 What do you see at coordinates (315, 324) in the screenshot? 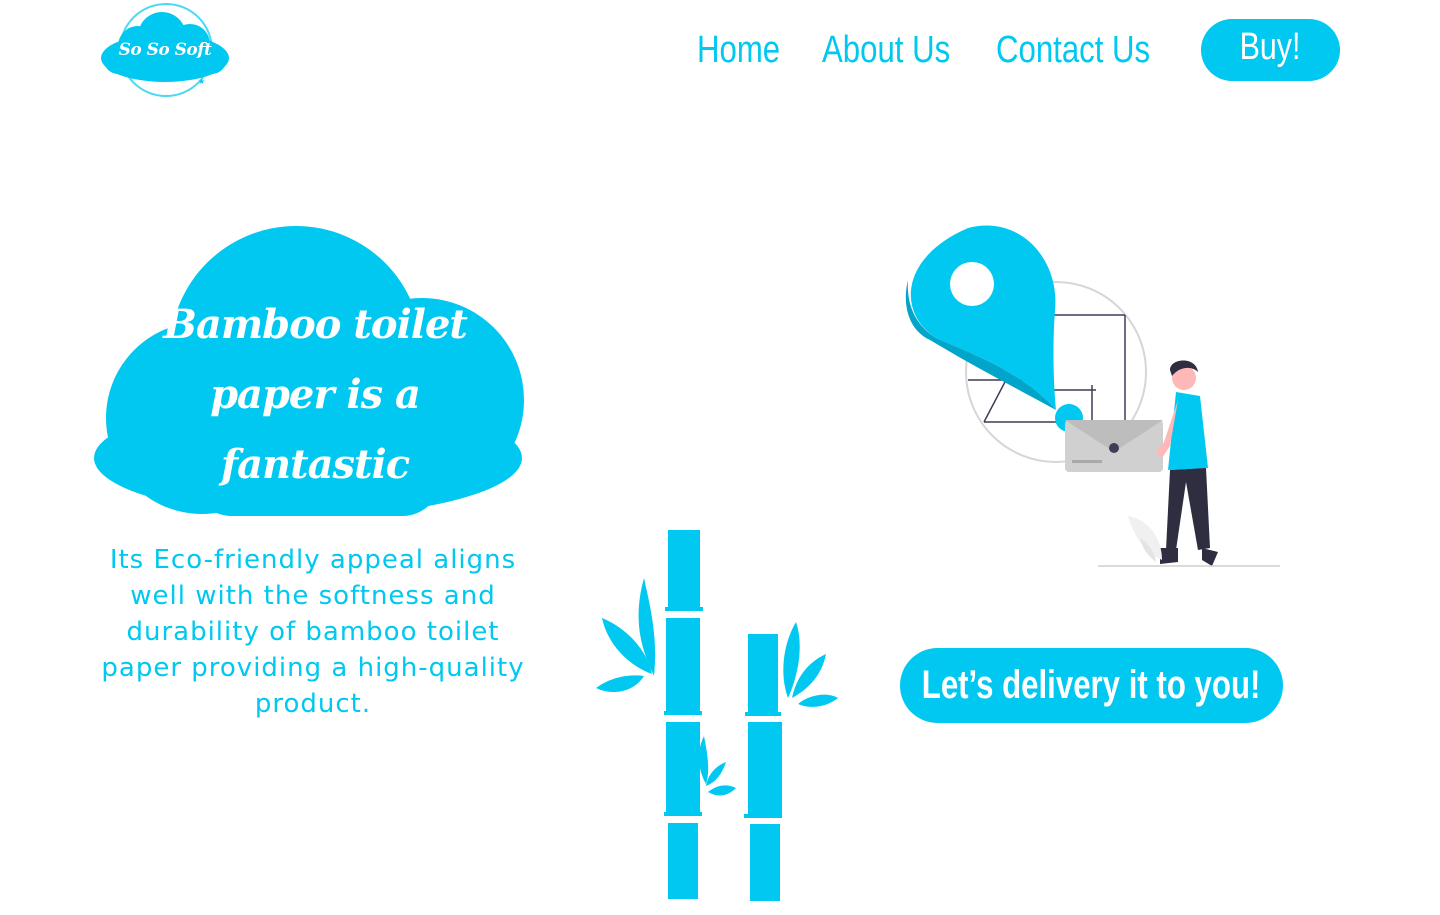
I see `hero-title-line: Bamboo toilet` at bounding box center [315, 324].